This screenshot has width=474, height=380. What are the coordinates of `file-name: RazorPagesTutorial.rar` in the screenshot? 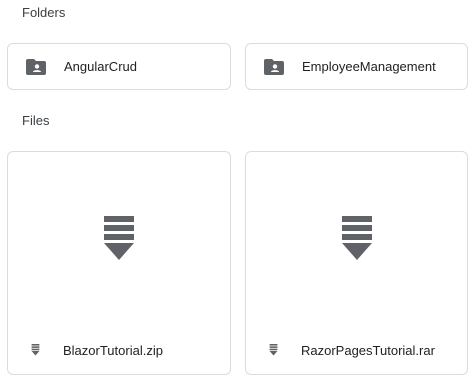 It's located at (368, 350).